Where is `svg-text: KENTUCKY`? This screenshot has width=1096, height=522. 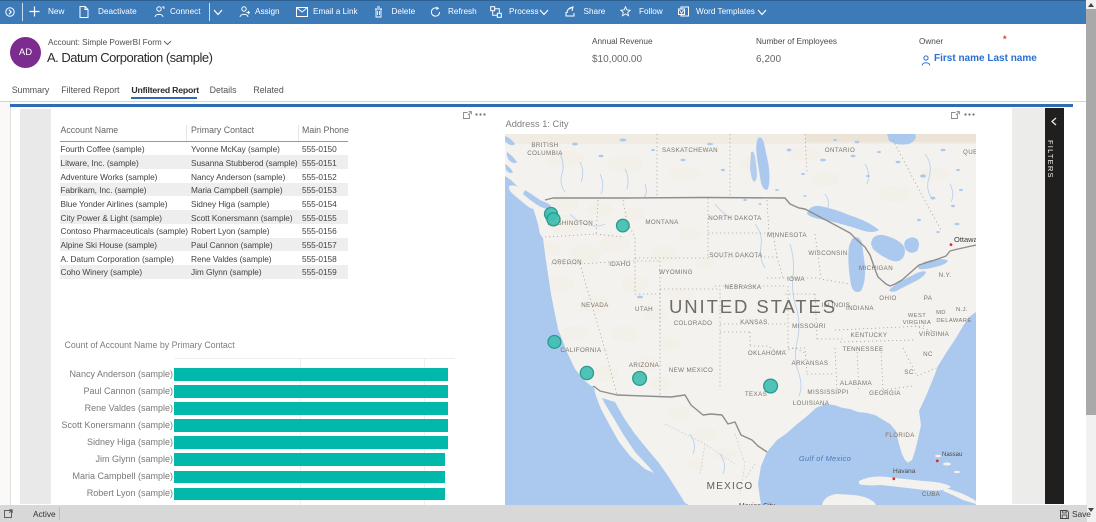 svg-text: KENTUCKY is located at coordinates (869, 335).